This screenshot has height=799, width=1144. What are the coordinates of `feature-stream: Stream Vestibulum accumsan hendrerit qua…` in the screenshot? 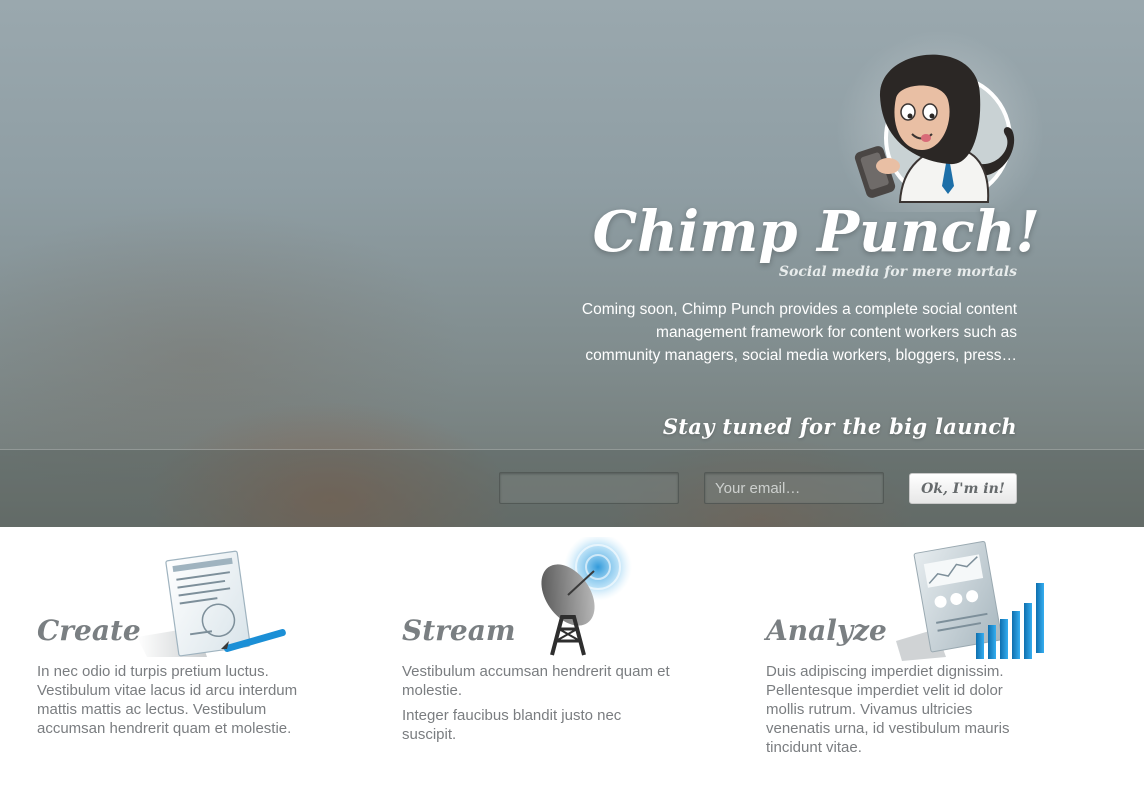 It's located at (552, 663).